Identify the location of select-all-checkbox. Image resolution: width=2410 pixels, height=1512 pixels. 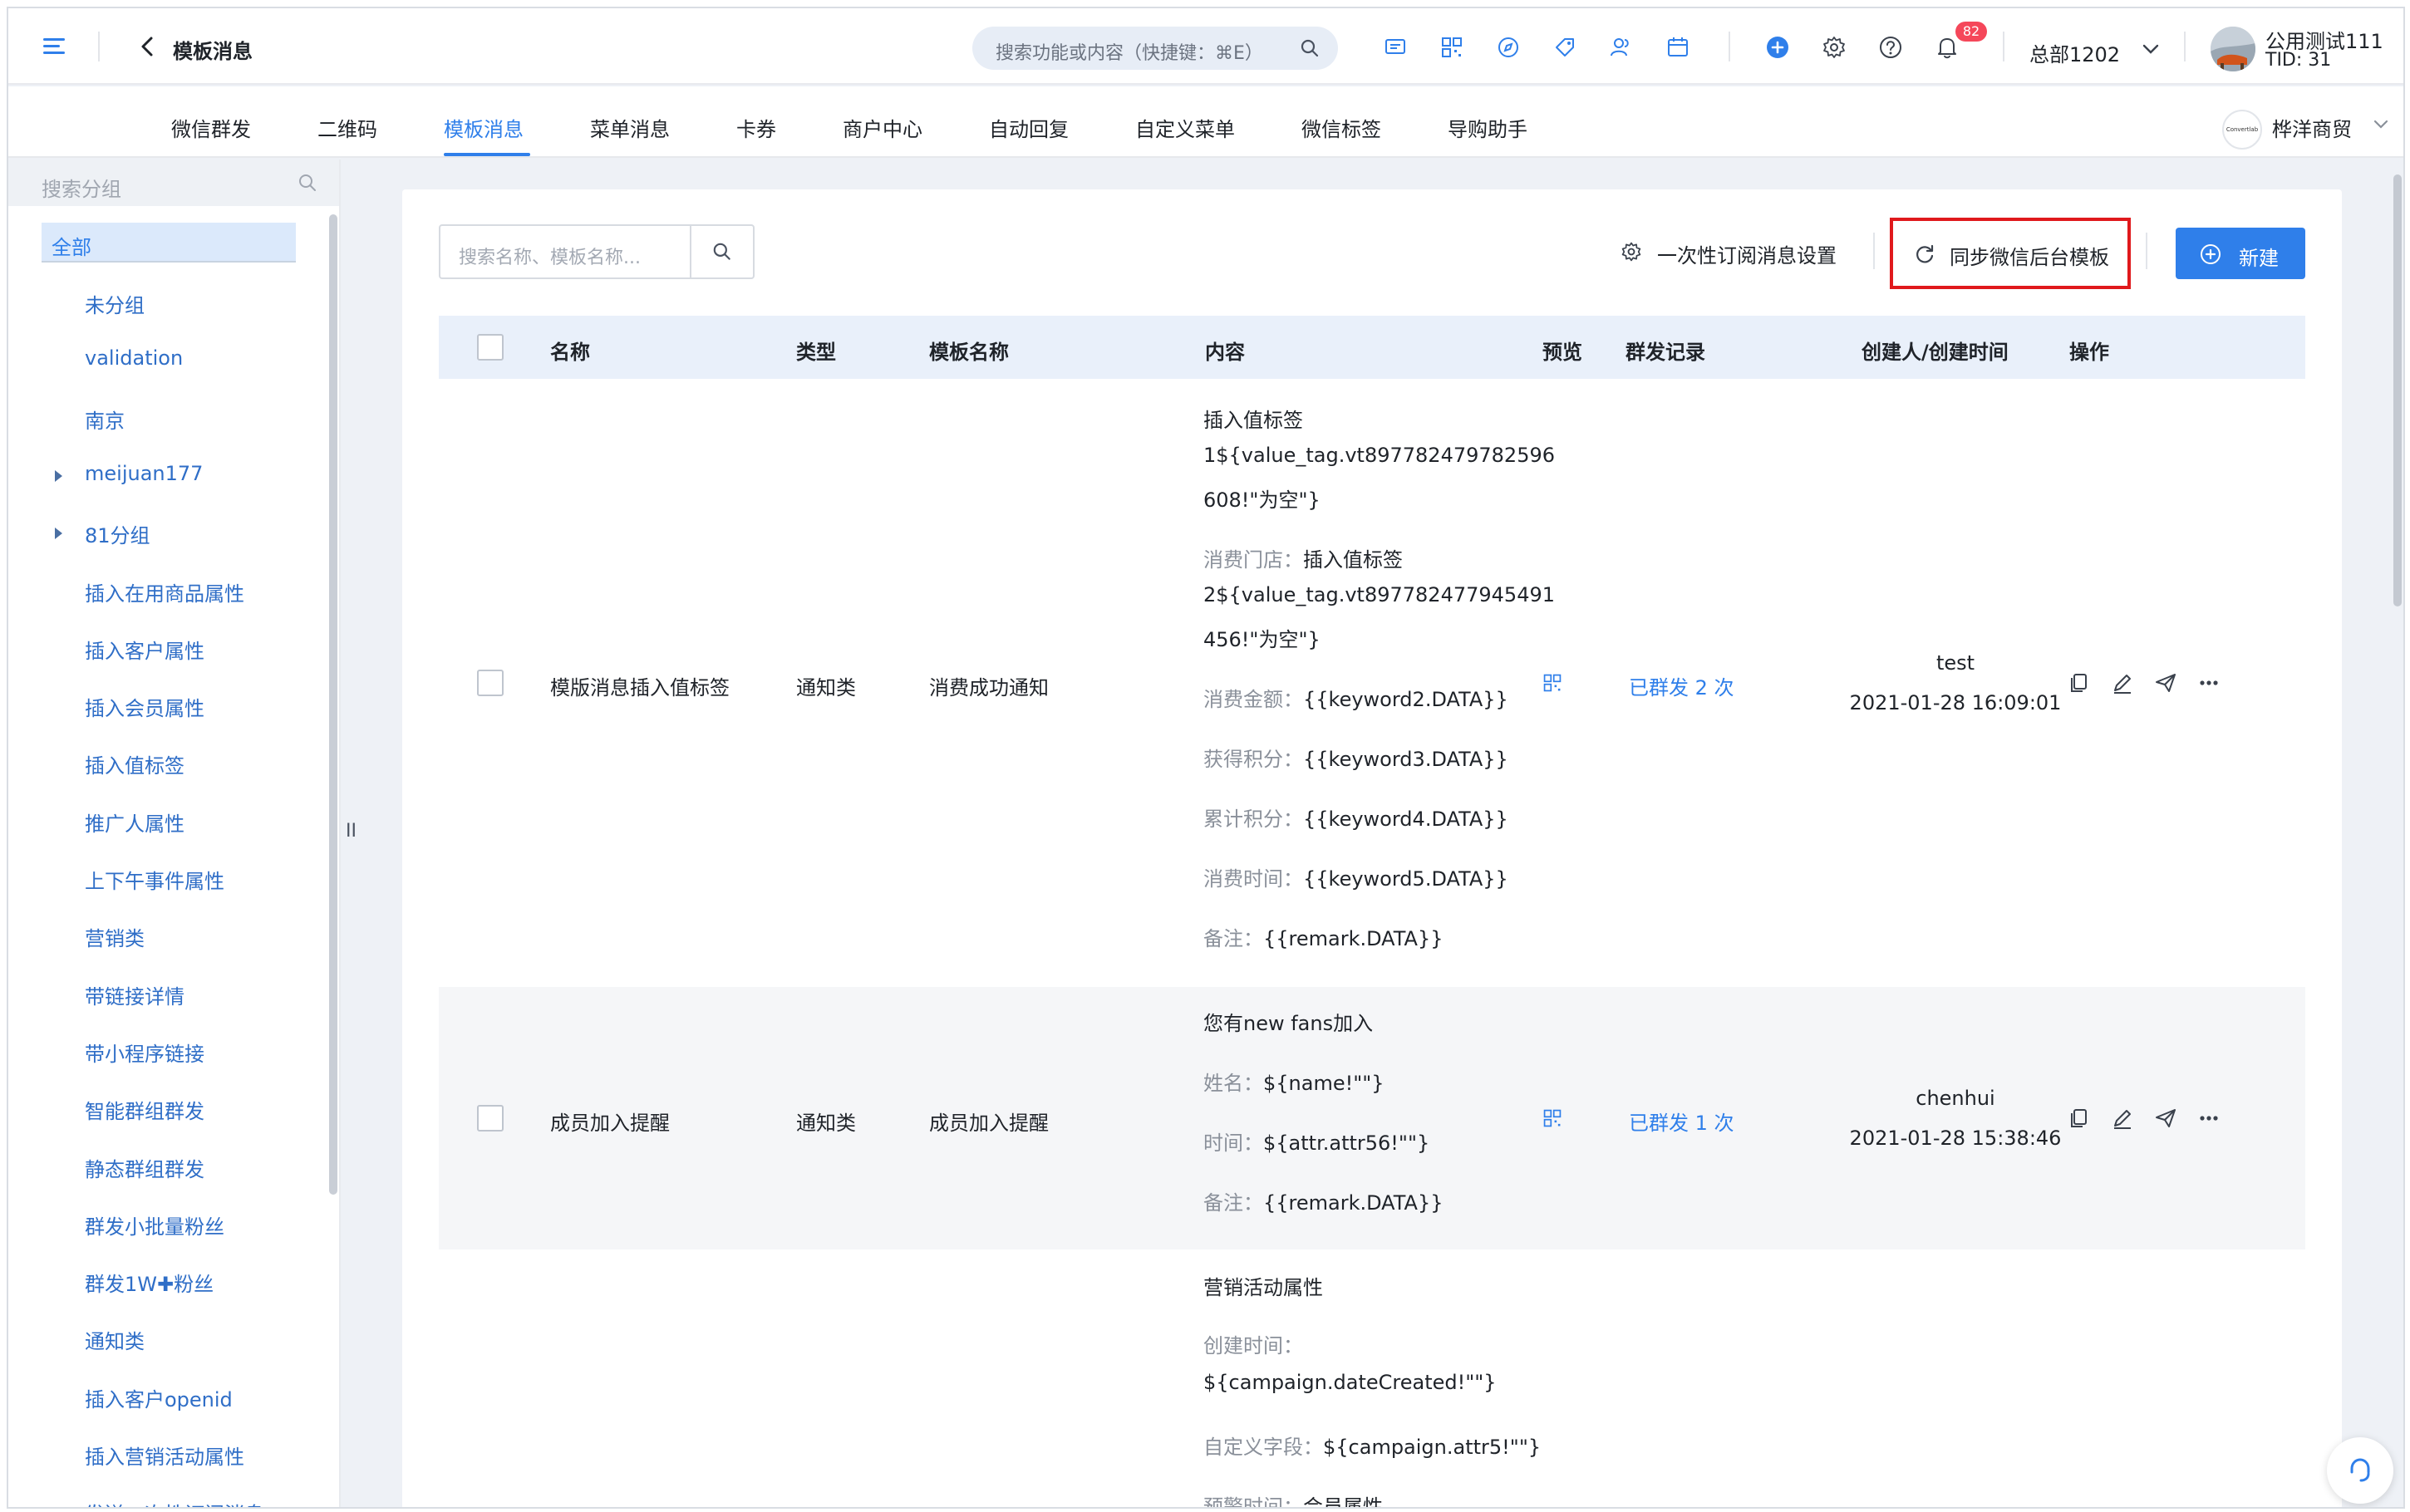
(490, 348).